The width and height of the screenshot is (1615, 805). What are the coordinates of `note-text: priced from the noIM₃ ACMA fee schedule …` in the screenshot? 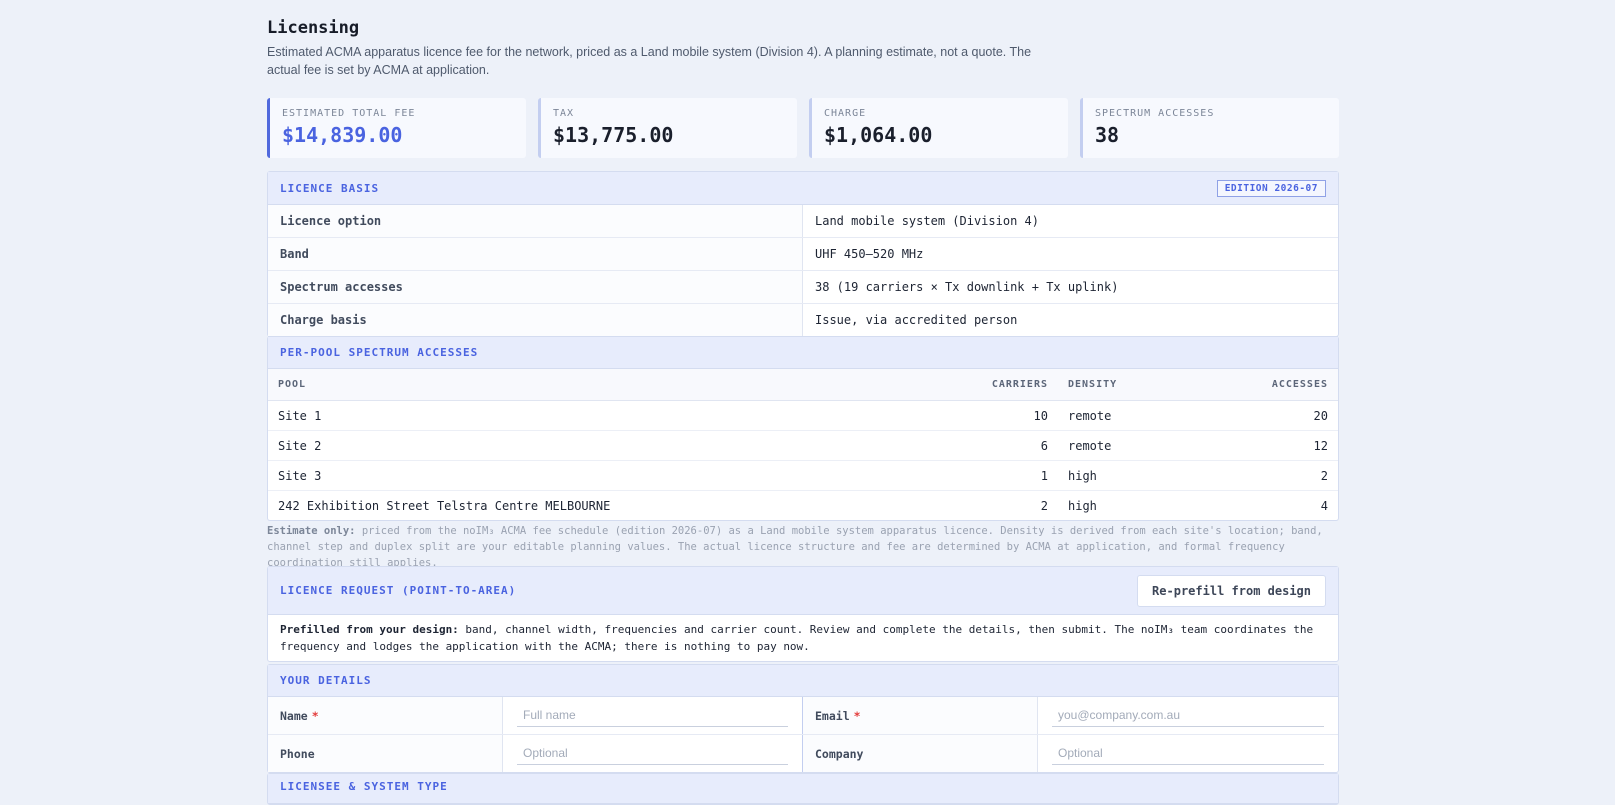 It's located at (795, 547).